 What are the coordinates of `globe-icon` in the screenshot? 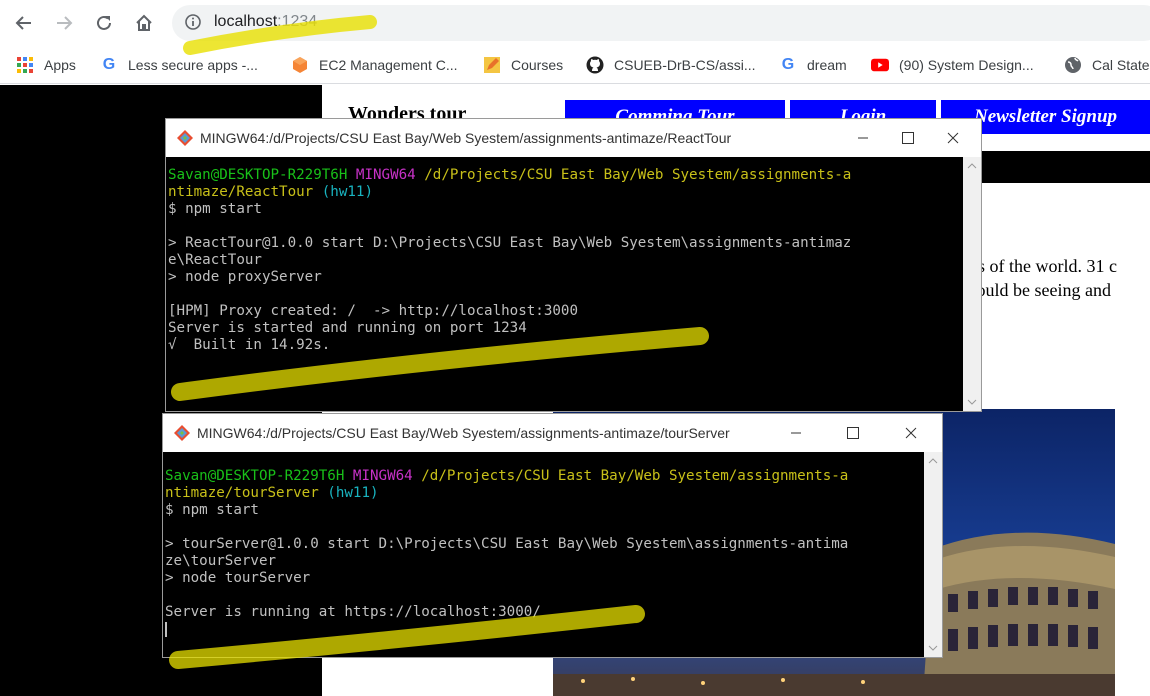 It's located at (1073, 65).